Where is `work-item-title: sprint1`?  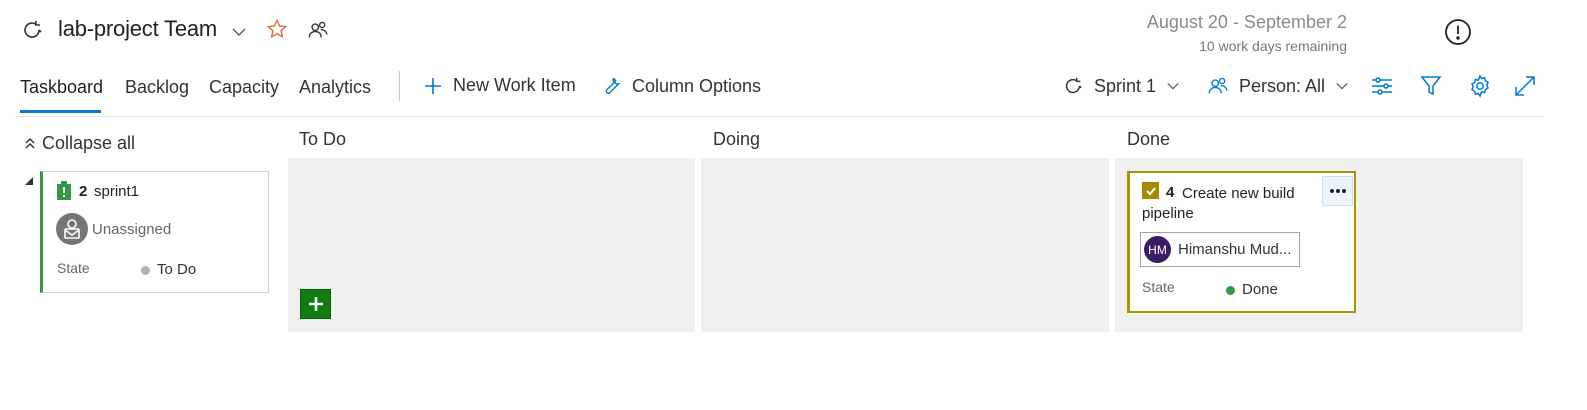
work-item-title: sprint1 is located at coordinates (116, 191).